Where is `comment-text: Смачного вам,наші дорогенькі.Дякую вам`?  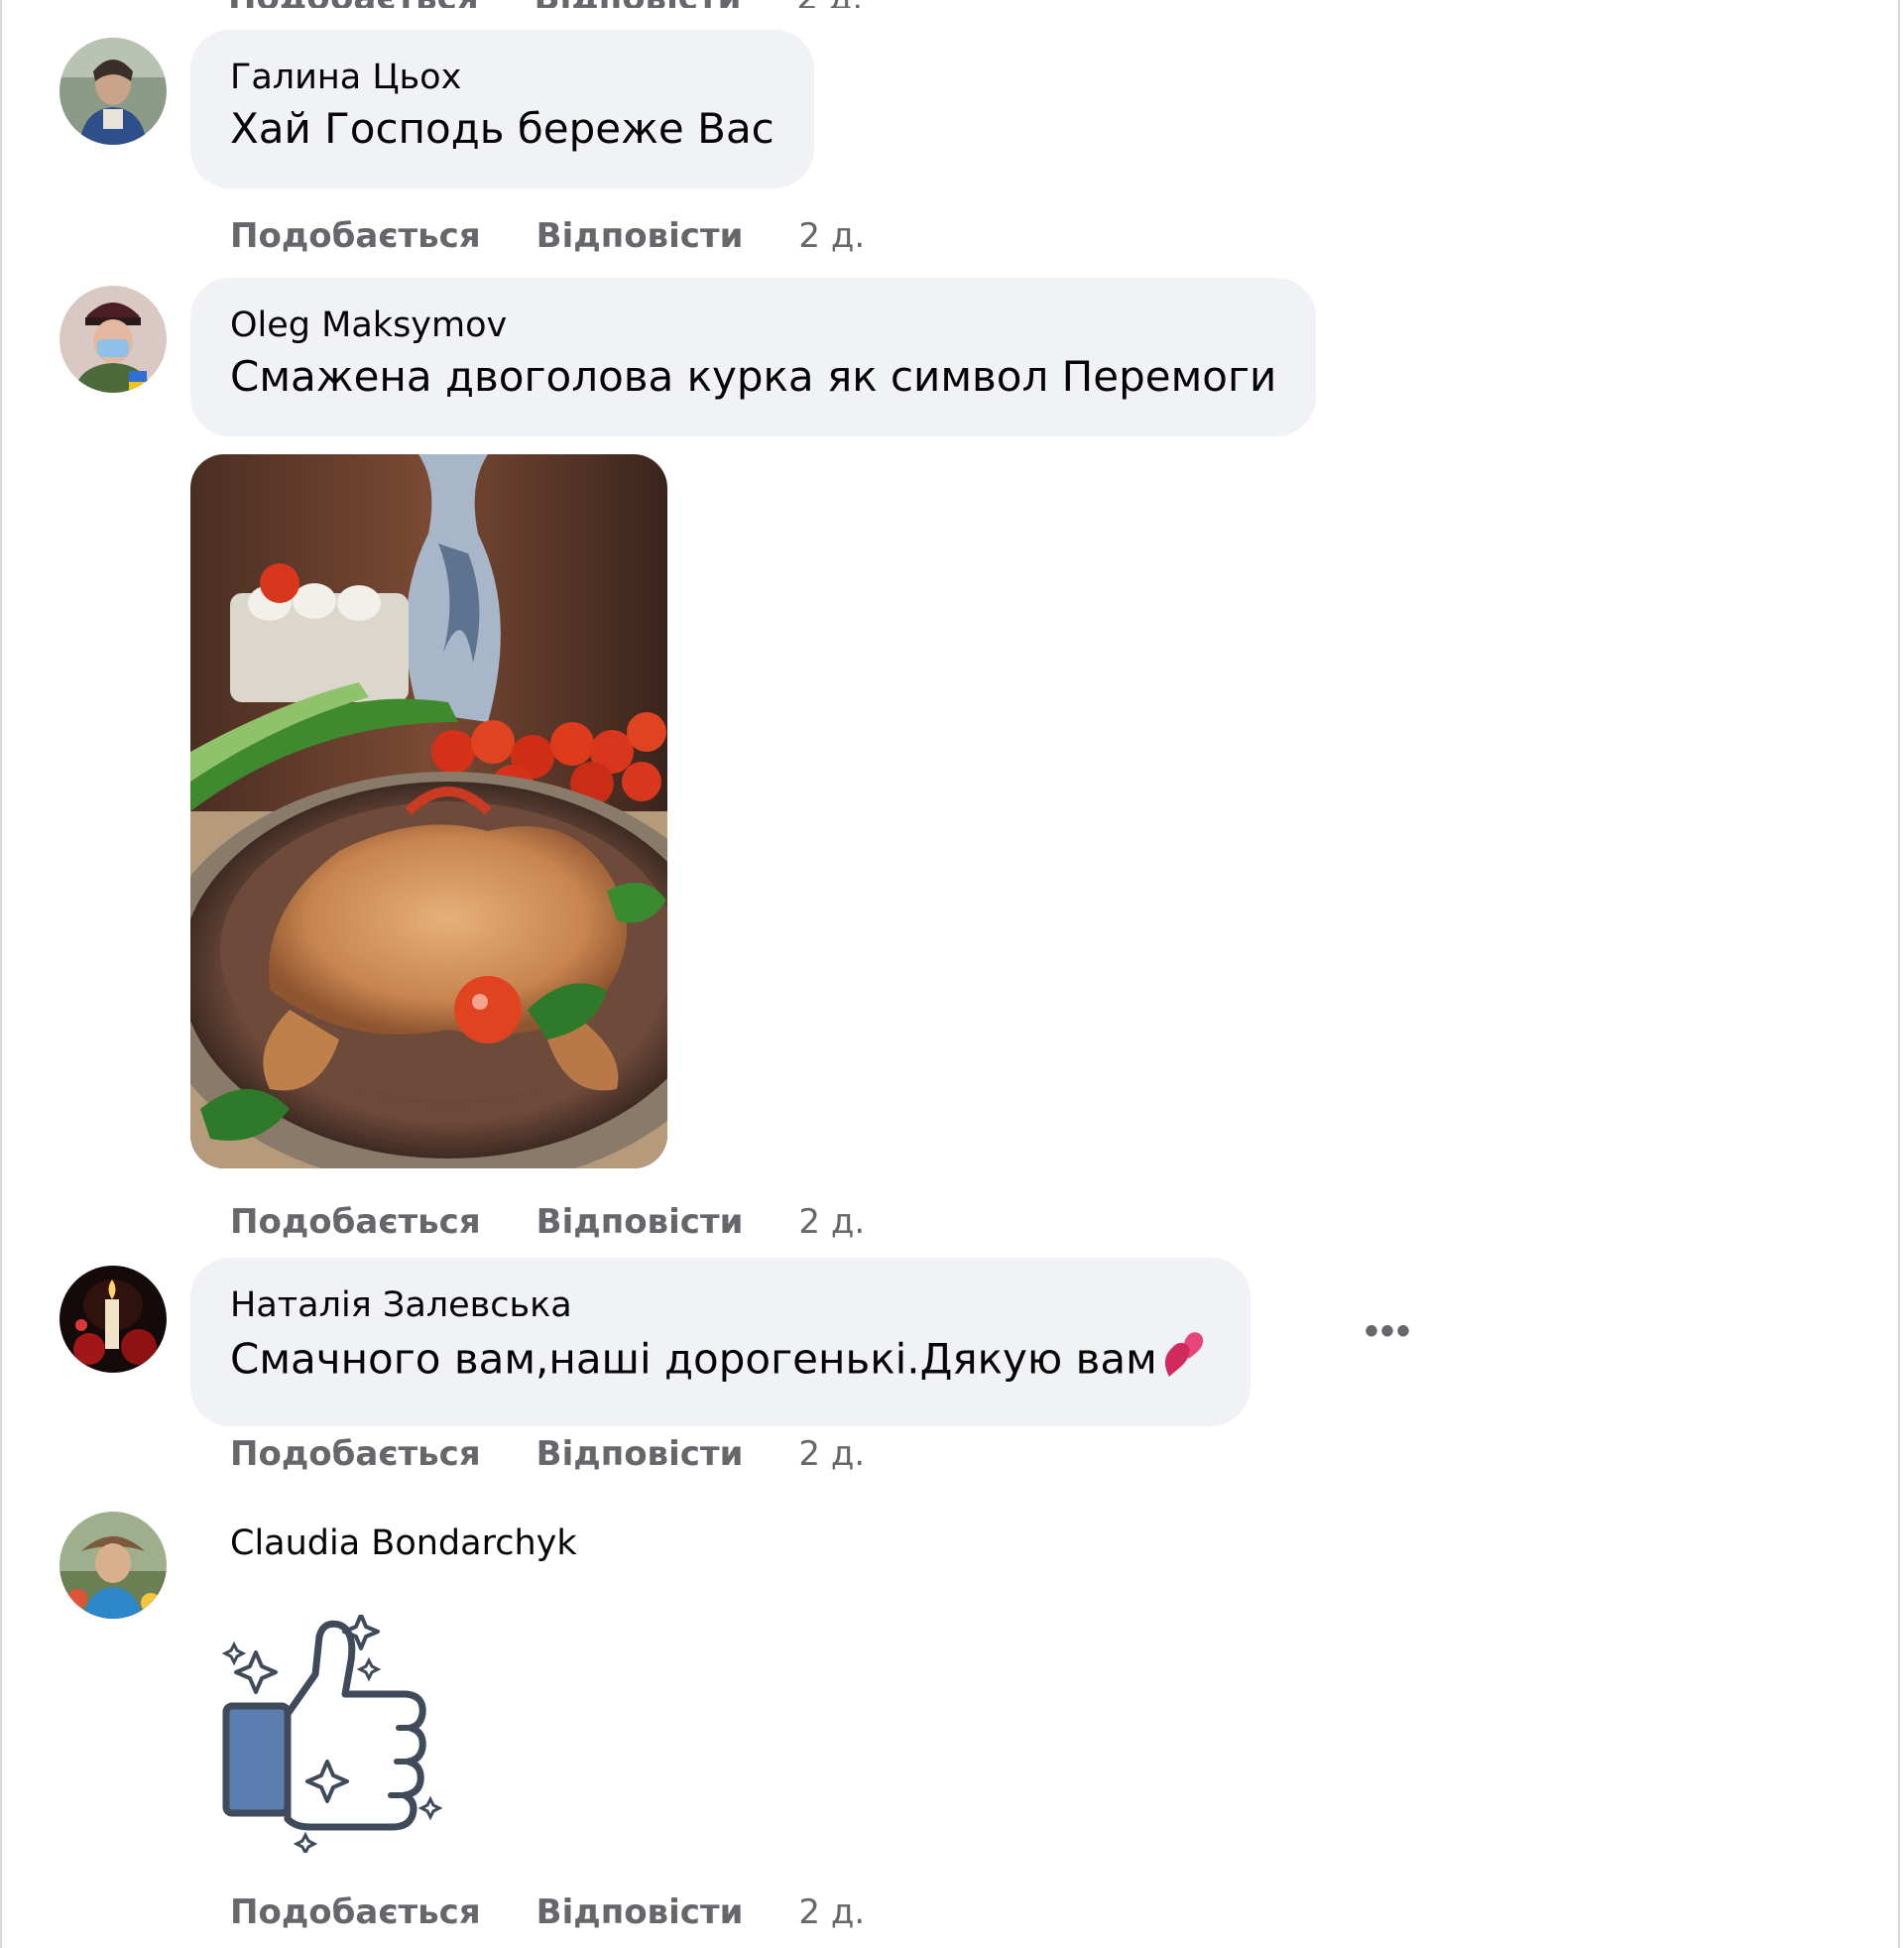 comment-text: Смачного вам,наші дорогенькі.Дякую вам is located at coordinates (693, 1359).